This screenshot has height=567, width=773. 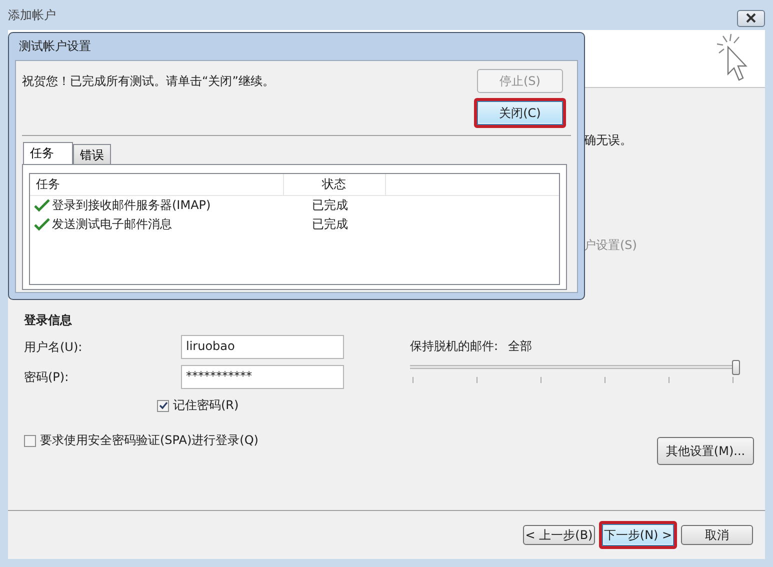 I want to click on column-header: 任务, so click(x=157, y=184).